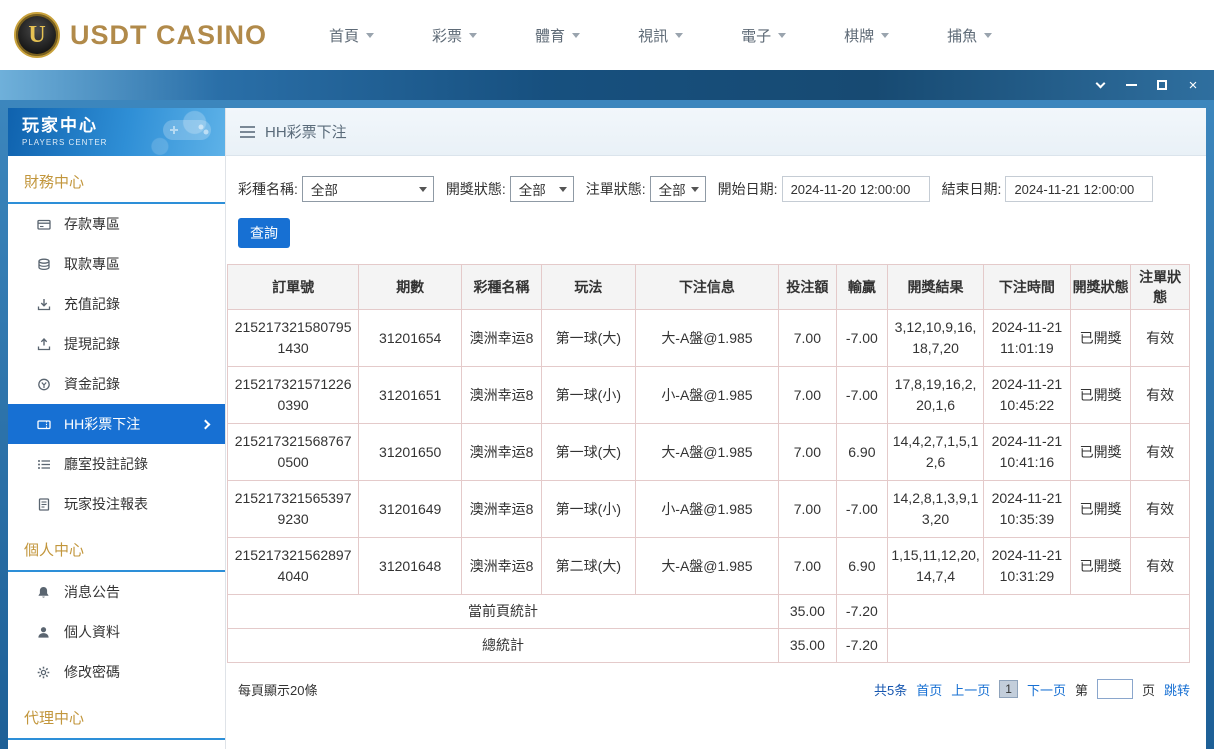 This screenshot has width=1214, height=749. I want to click on sidebar-item-funds-records: 資金記錄, so click(116, 384).